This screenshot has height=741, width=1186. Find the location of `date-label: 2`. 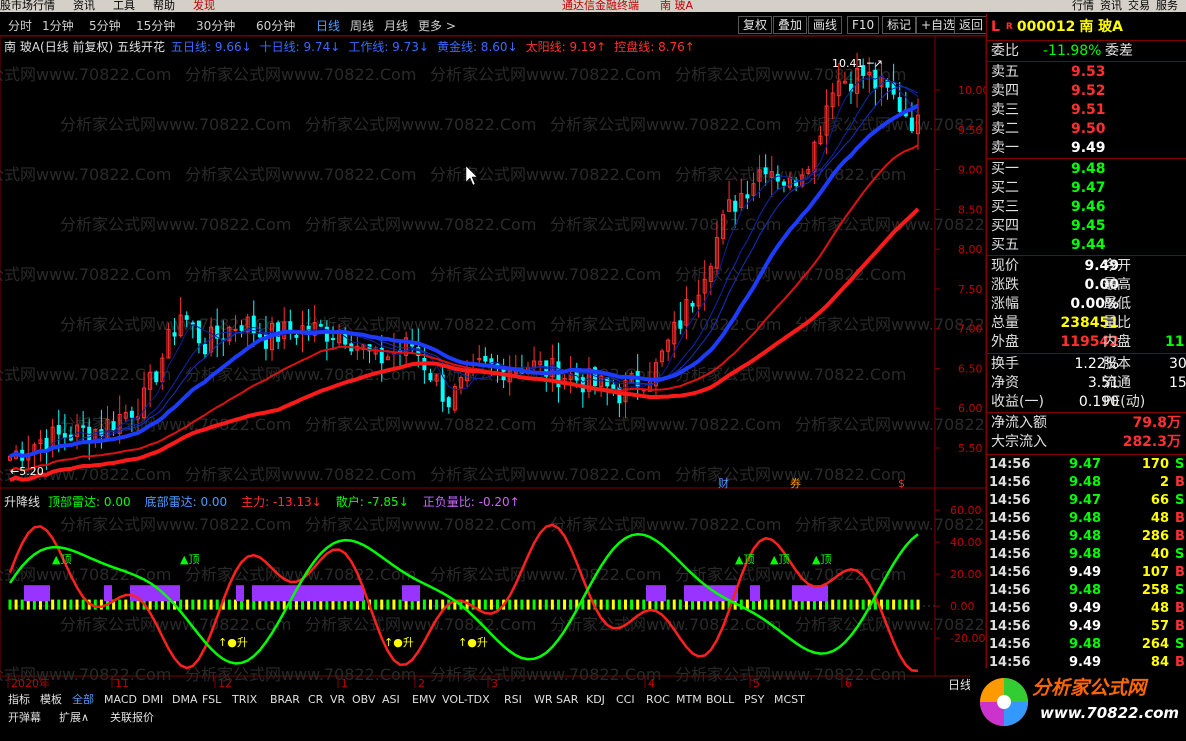

date-label: 2 is located at coordinates (421, 683).